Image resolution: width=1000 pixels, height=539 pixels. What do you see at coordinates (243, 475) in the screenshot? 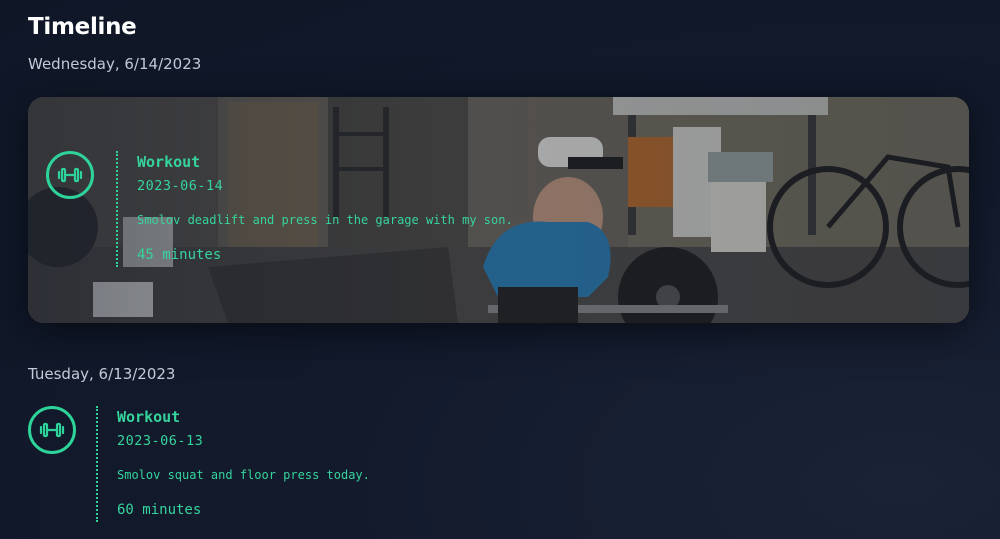
I see `entry-description: Smolov squat and floor press today.` at bounding box center [243, 475].